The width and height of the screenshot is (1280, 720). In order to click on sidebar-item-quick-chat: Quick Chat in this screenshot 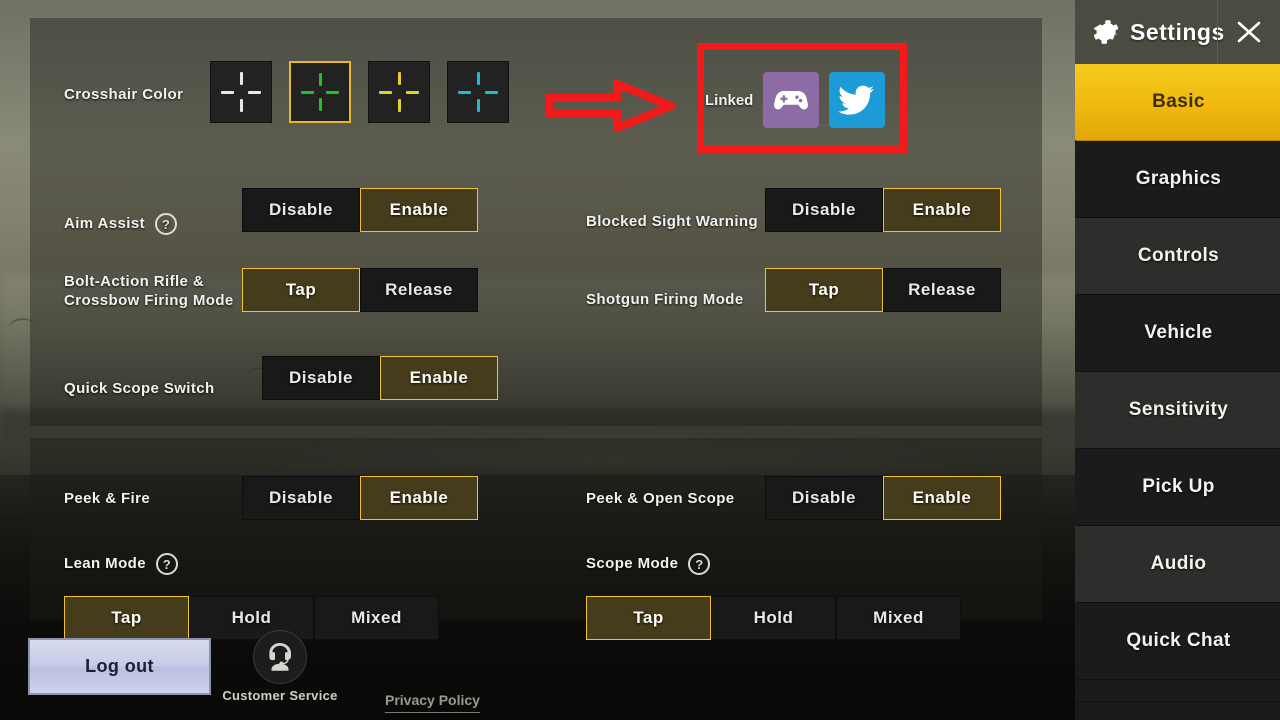, I will do `click(1177, 641)`.